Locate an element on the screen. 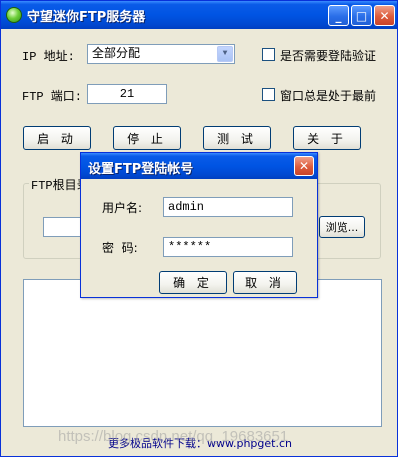 This screenshot has width=401, height=457. cancel-button: 取 消 is located at coordinates (265, 282).